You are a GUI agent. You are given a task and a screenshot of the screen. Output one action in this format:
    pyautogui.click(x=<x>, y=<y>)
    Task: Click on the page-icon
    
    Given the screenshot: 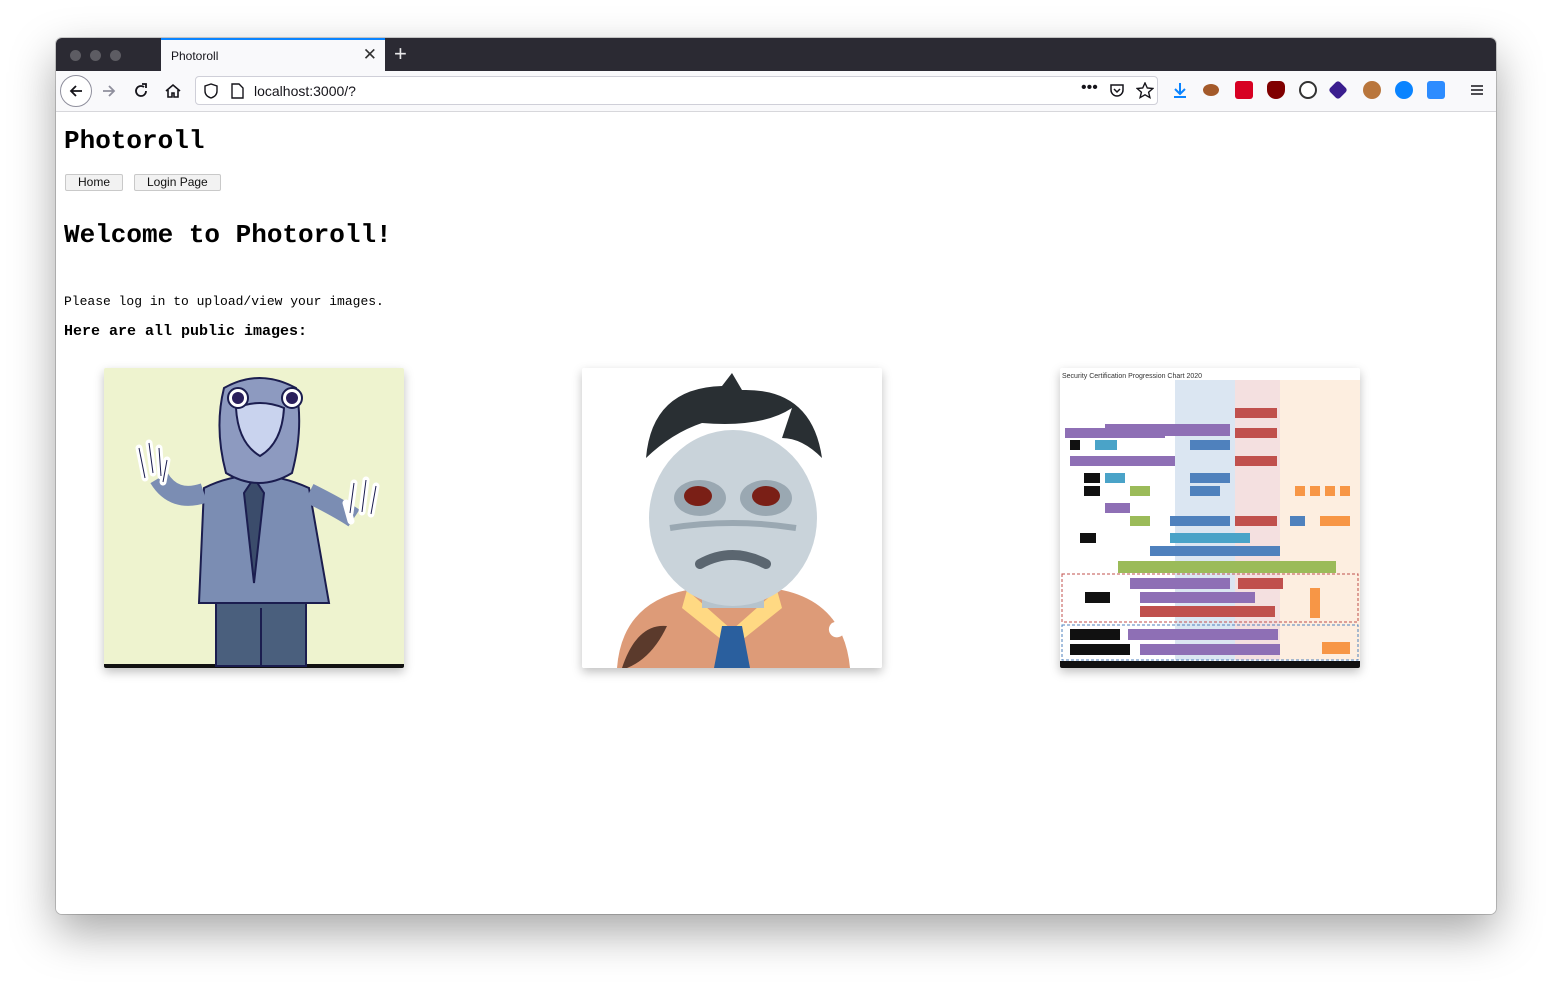 What is the action you would take?
    pyautogui.click(x=237, y=91)
    